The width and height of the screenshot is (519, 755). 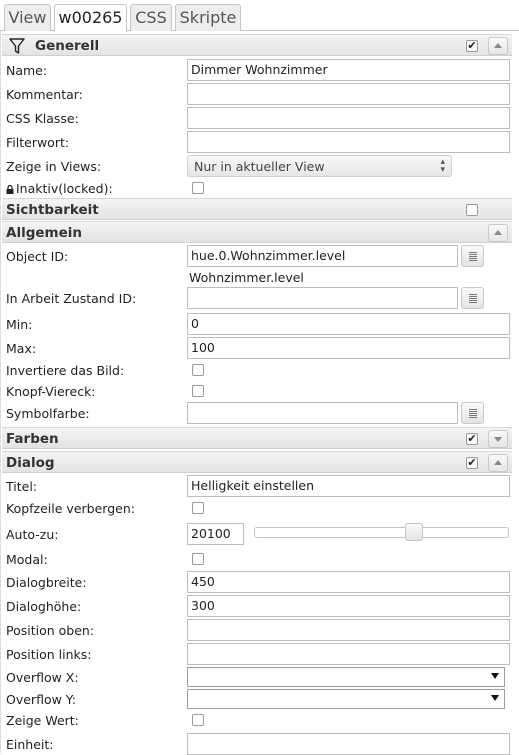 I want to click on inaktiv-label-text: Inaktiv(locked):, so click(x=64, y=188).